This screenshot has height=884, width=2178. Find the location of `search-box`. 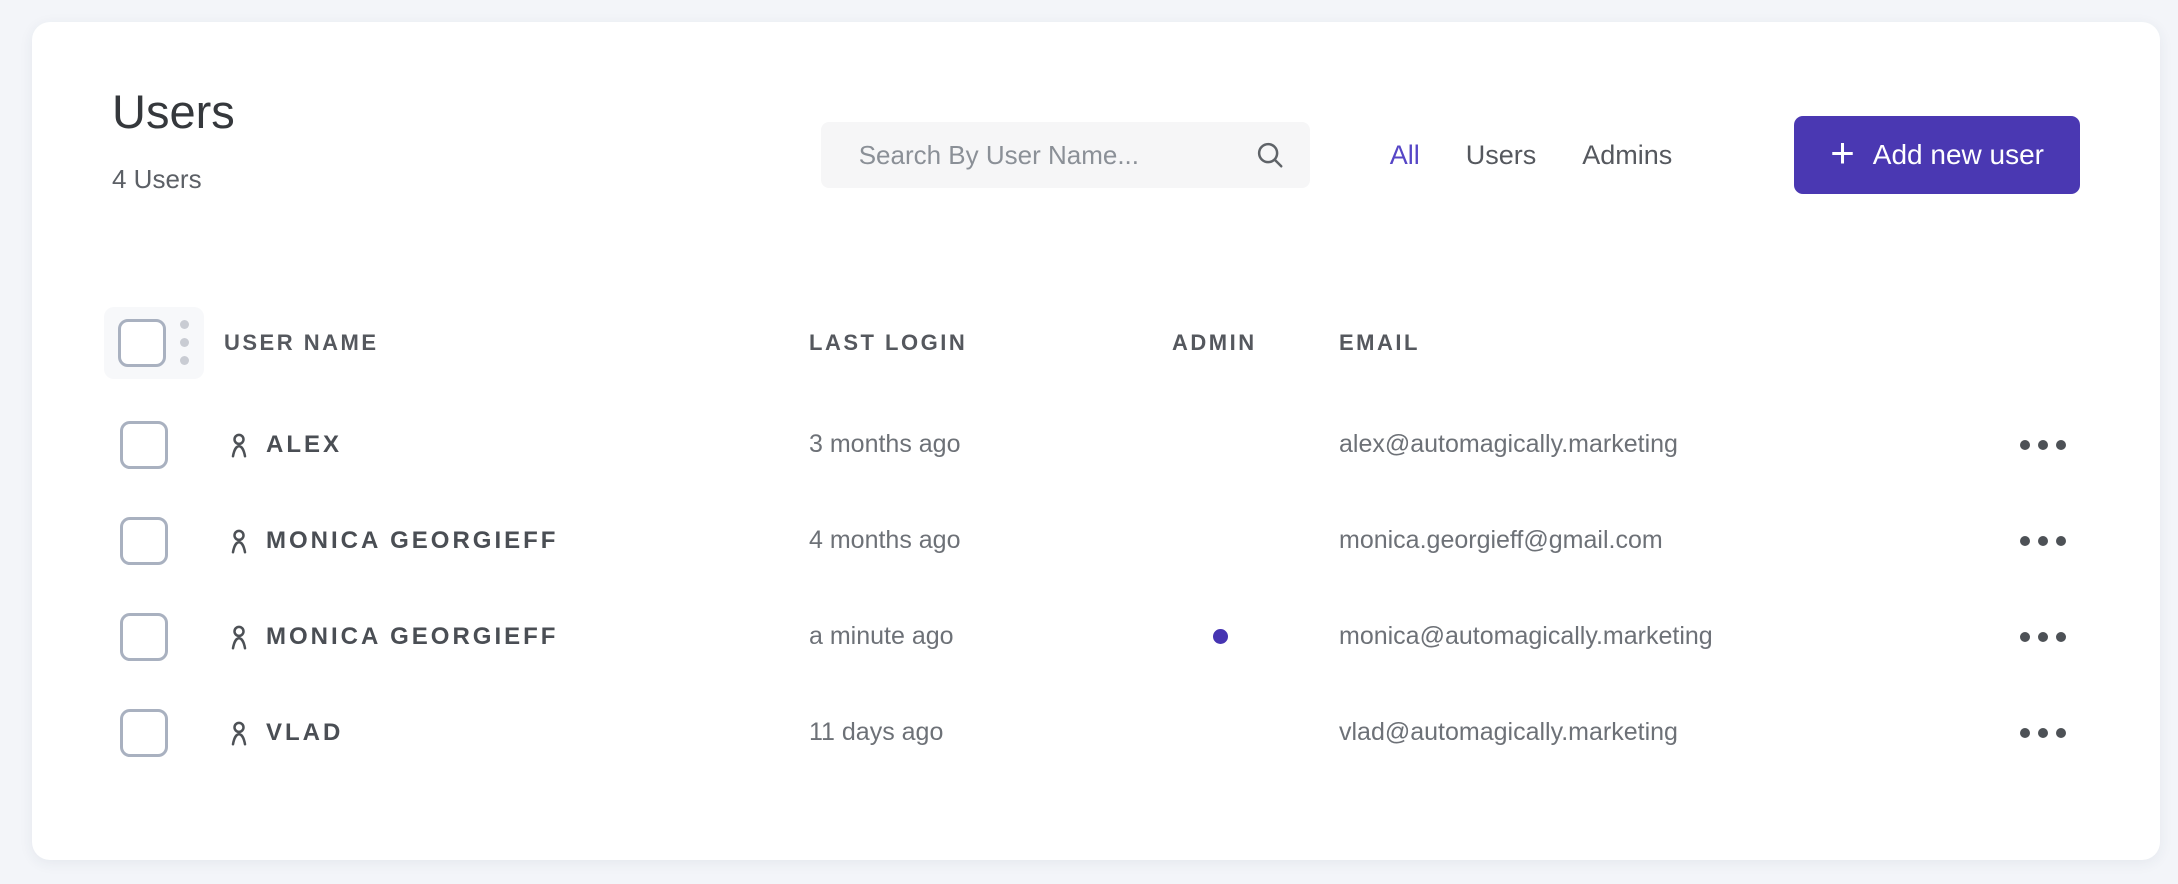

search-box is located at coordinates (1065, 155).